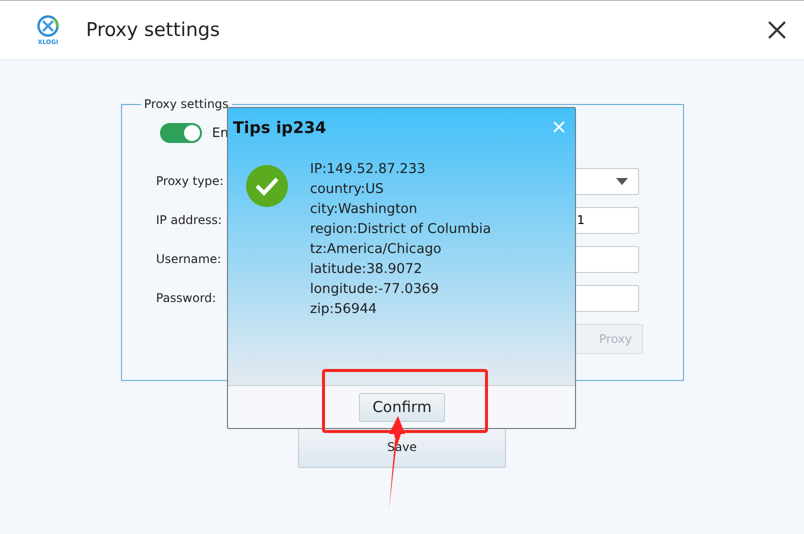  I want to click on dialog-title: Tips ip234, so click(279, 127).